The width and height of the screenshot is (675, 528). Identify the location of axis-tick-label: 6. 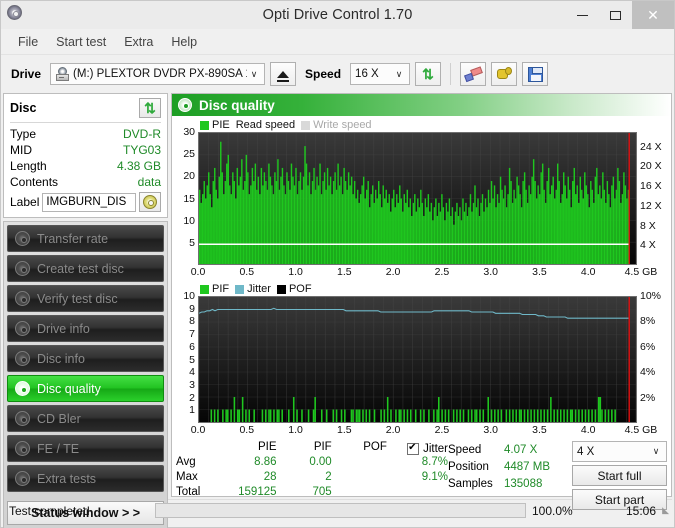
(192, 346).